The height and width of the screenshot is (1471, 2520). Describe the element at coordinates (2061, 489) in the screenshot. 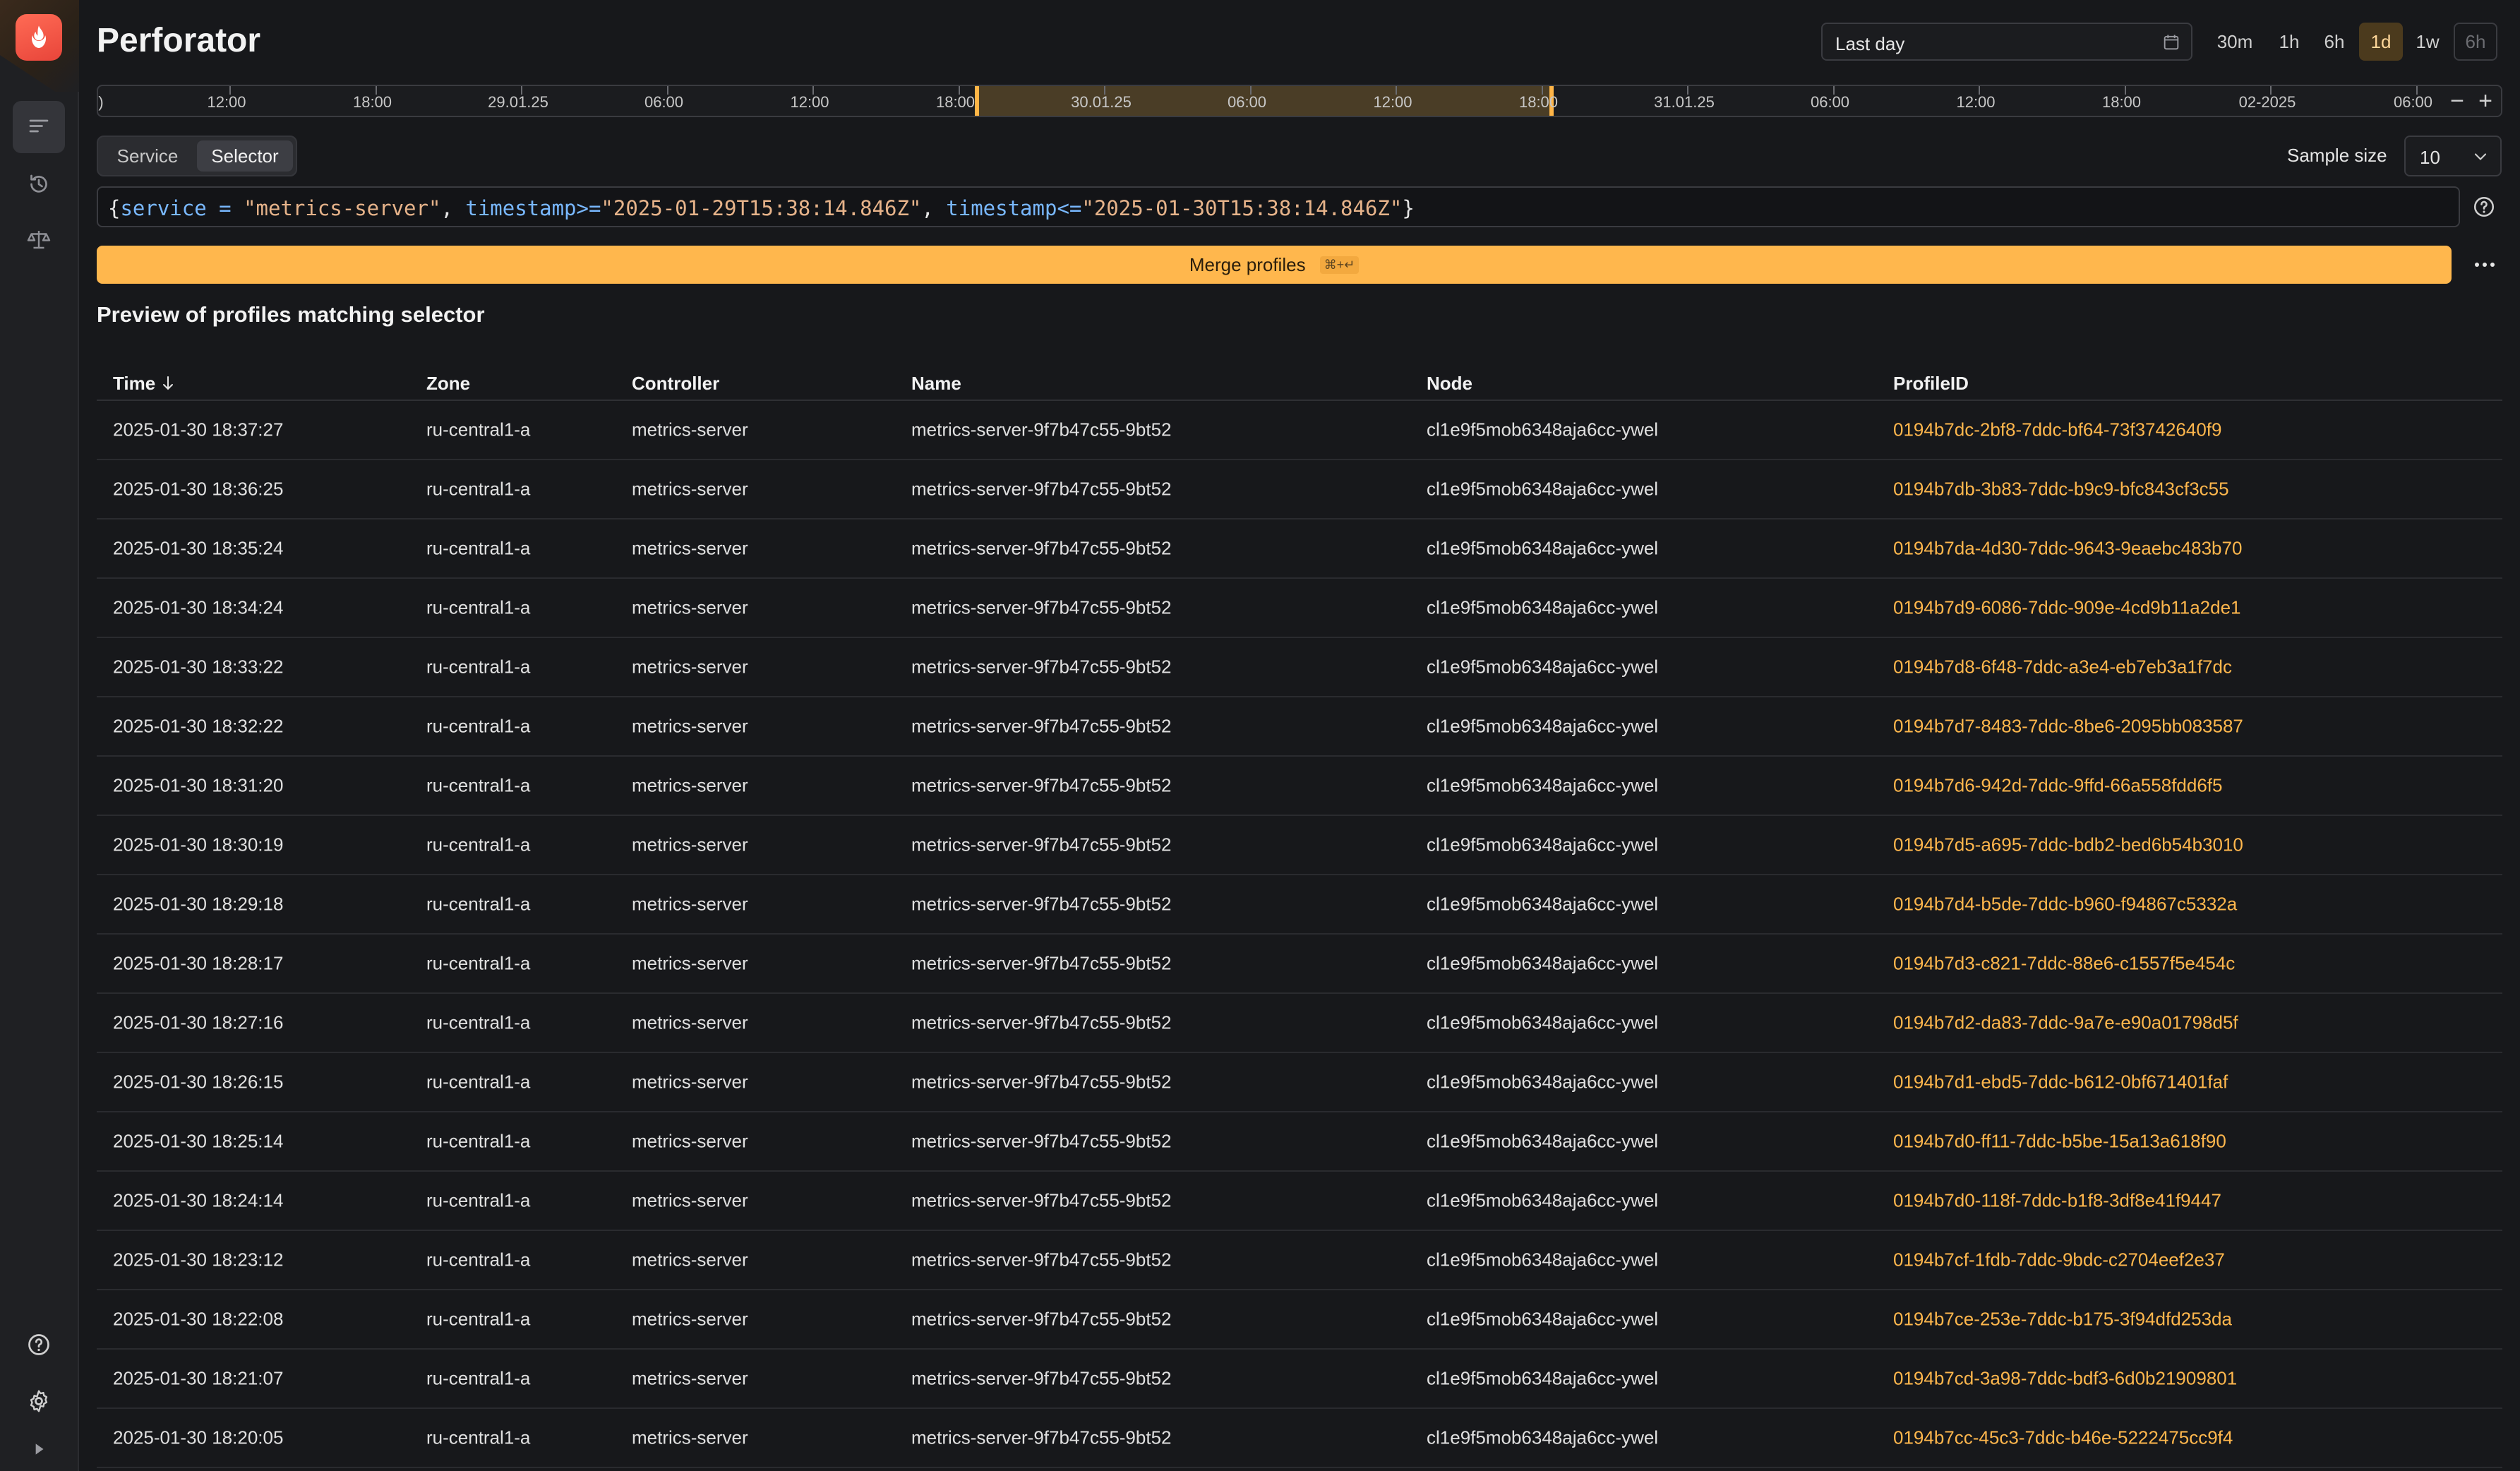

I see `profile-id-link: 0194b7db-3b83-7ddc-b9c9-bfc843cf3c55` at that location.